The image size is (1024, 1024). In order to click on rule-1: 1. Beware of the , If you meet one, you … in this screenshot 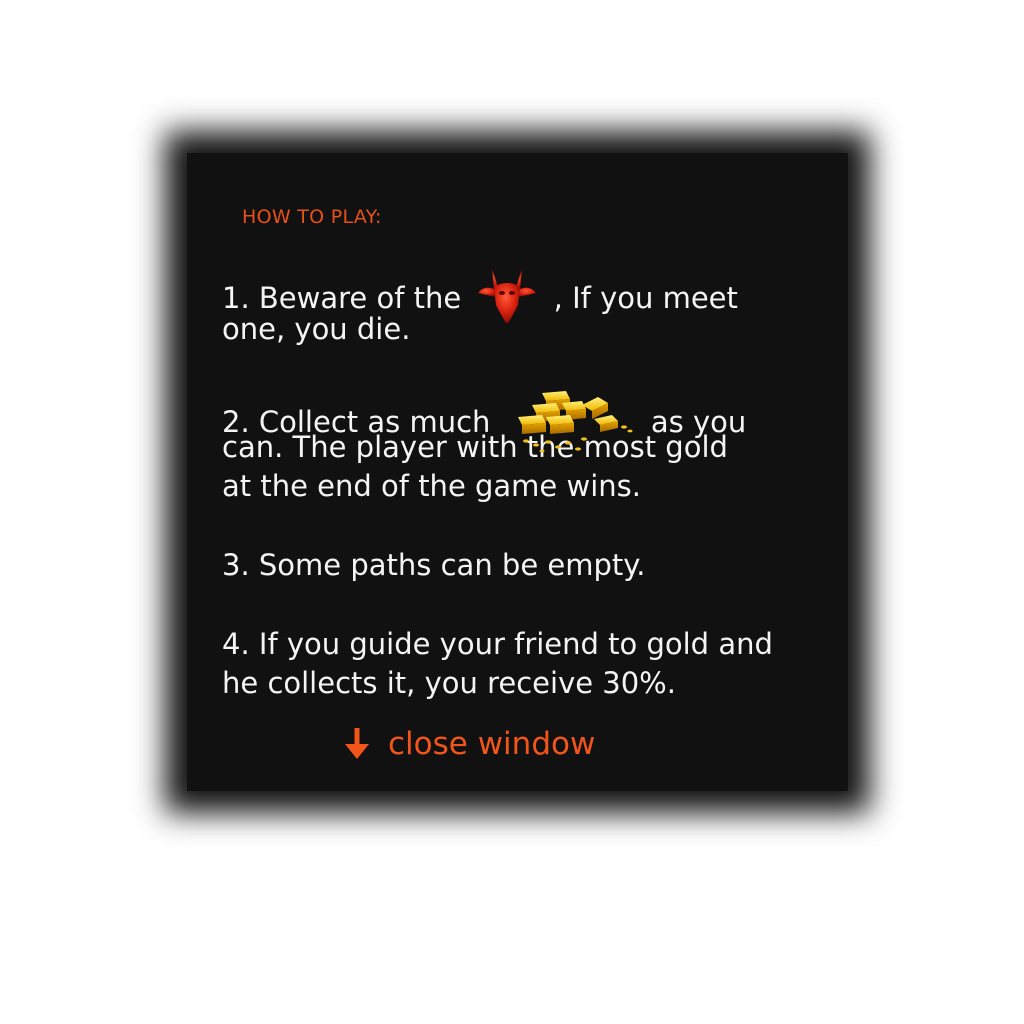, I will do `click(532, 309)`.